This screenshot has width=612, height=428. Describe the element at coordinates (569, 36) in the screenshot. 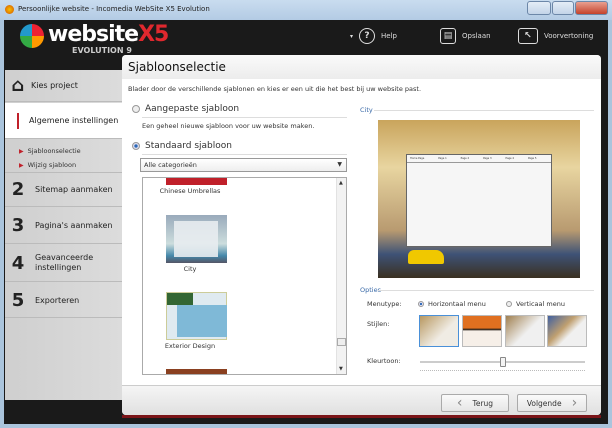

I see `preview-label: Voorvertoning` at that location.